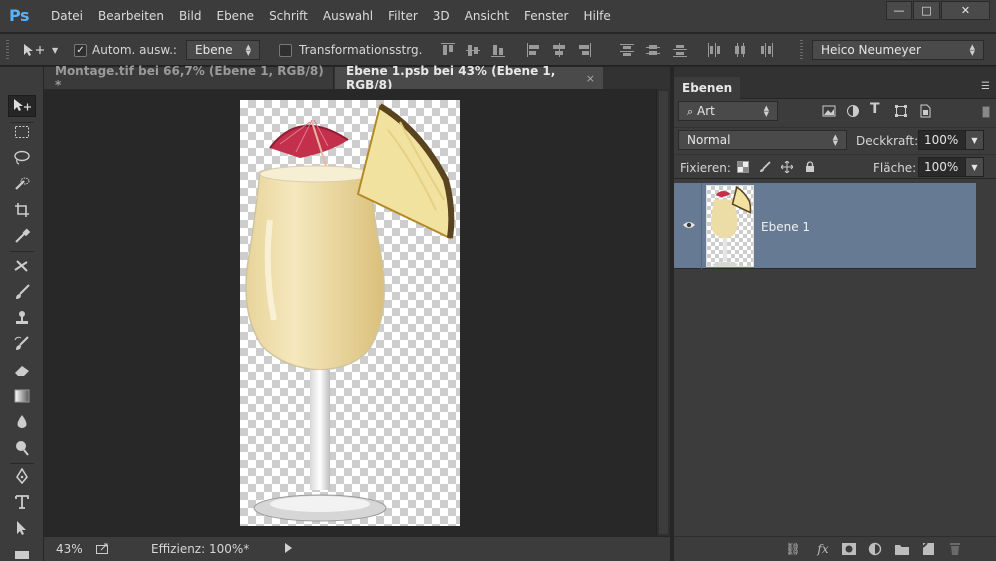 The image size is (996, 561). I want to click on lock-all-icon, so click(810, 167).